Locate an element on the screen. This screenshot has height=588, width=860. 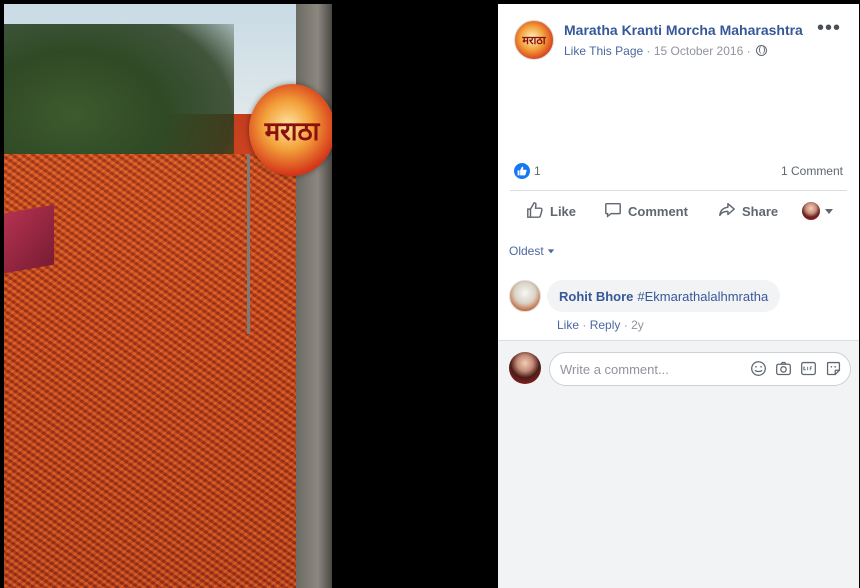
reaction-audience-selector is located at coordinates (818, 211).